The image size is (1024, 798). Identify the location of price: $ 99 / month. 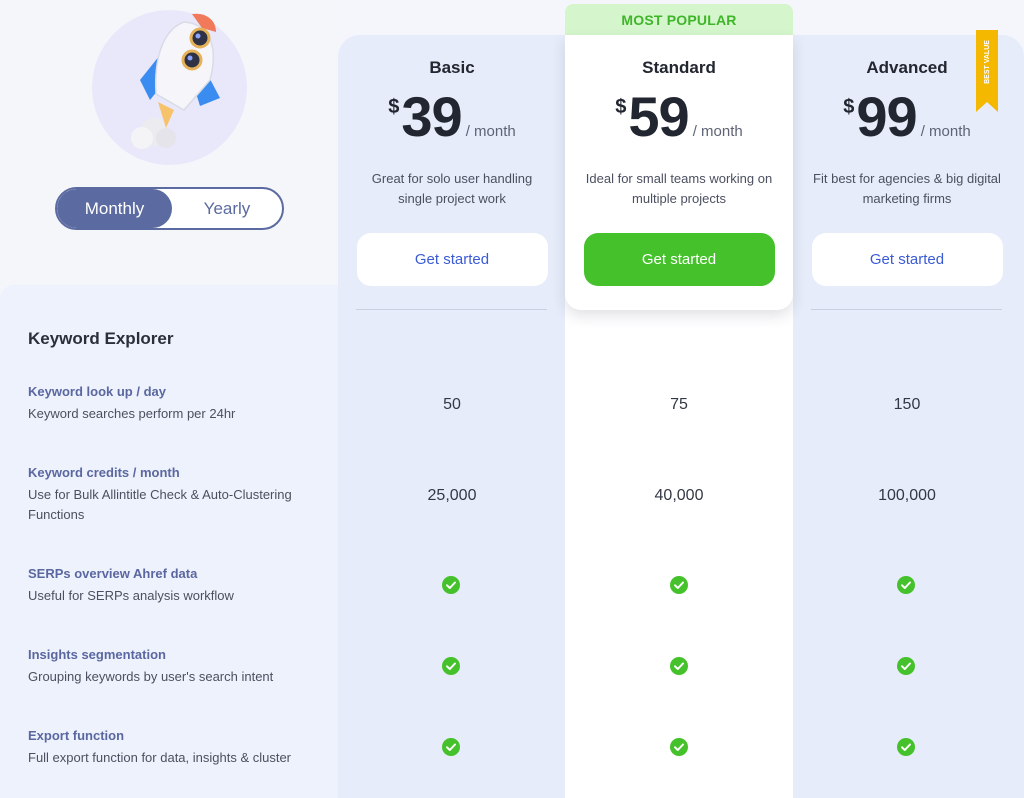
(907, 116).